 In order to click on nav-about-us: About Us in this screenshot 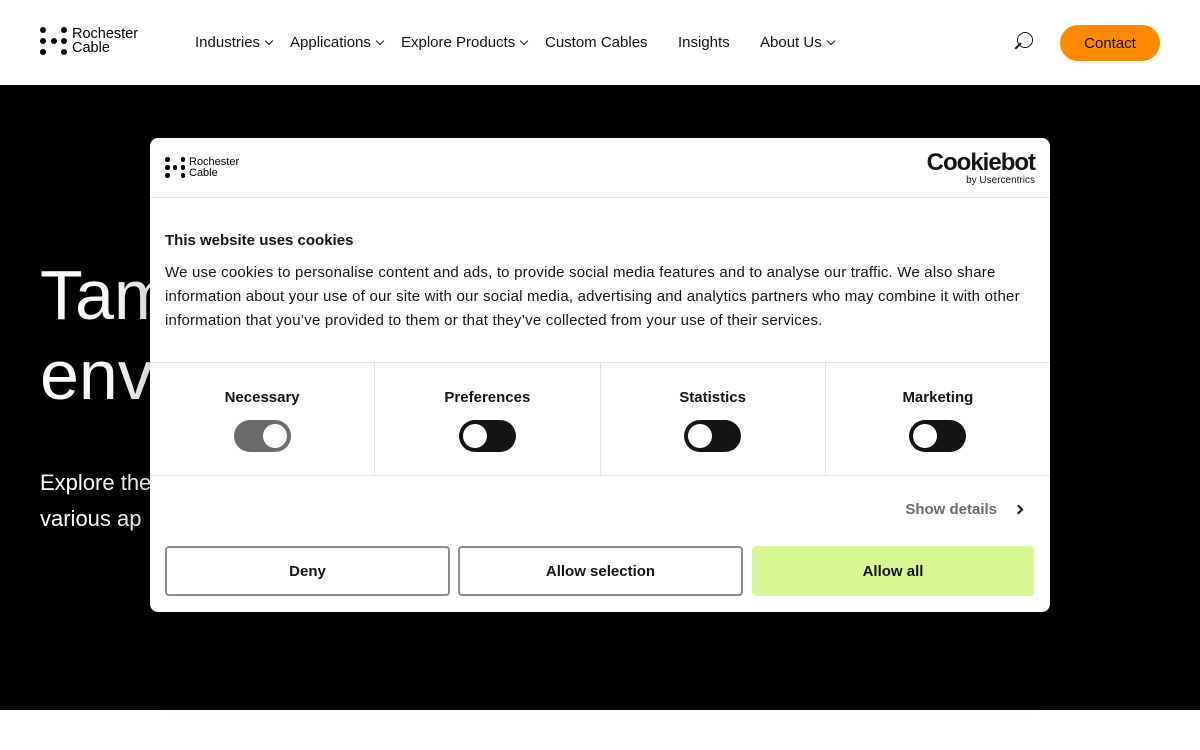, I will do `click(797, 42)`.